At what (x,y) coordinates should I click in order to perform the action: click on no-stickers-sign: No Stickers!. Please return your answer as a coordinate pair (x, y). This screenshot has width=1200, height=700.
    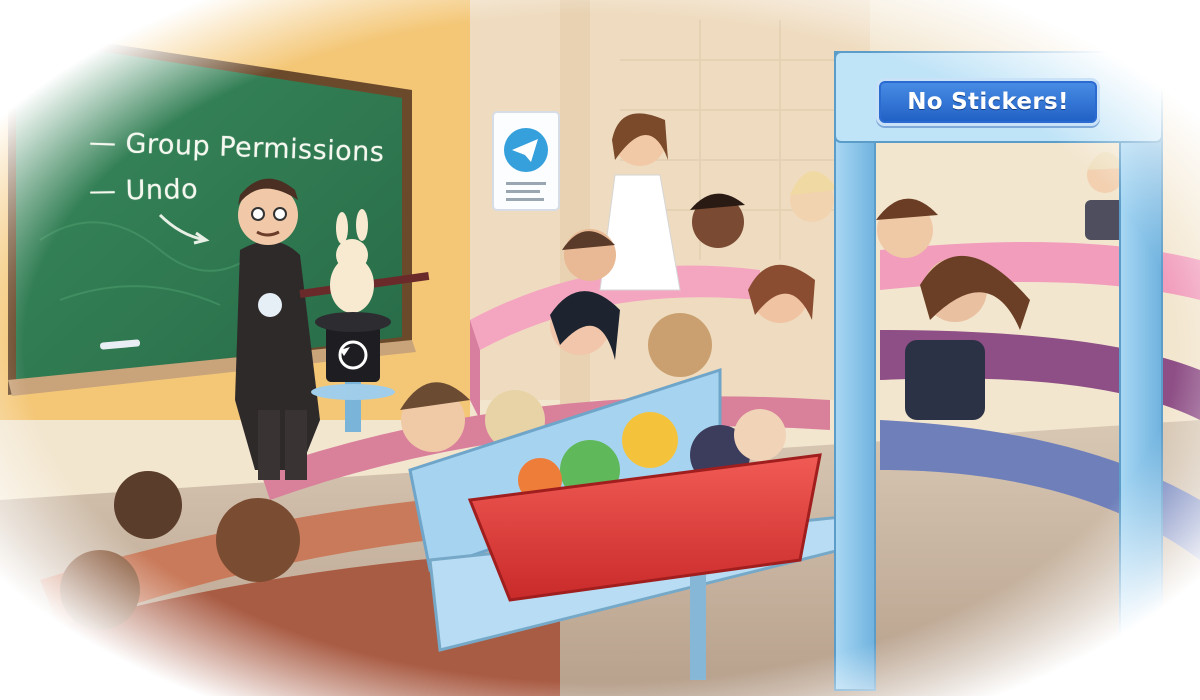
    Looking at the image, I should click on (988, 102).